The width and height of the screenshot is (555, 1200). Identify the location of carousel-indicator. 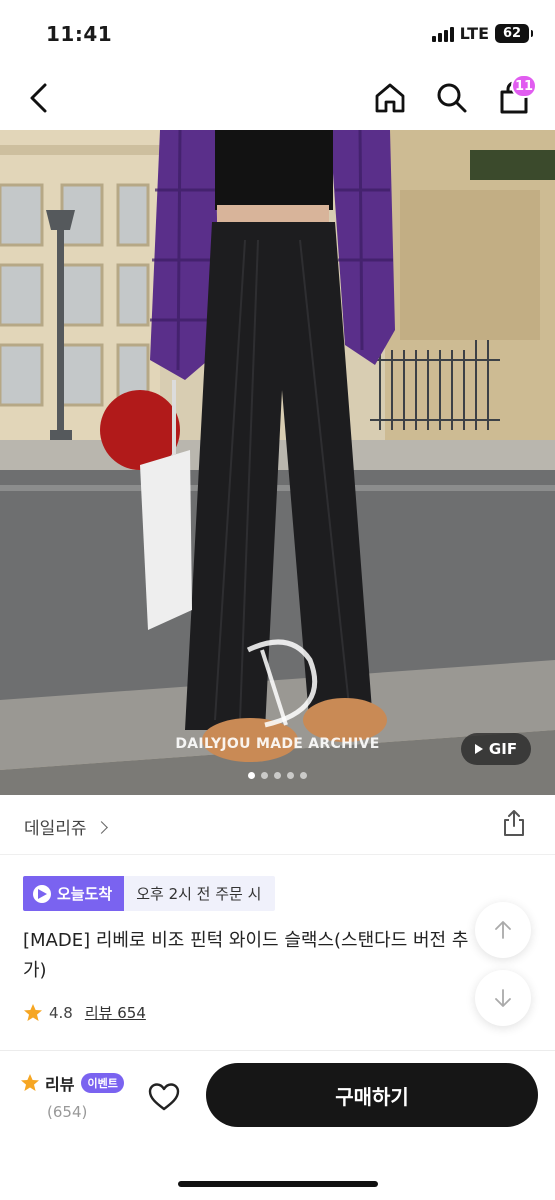
(277, 775).